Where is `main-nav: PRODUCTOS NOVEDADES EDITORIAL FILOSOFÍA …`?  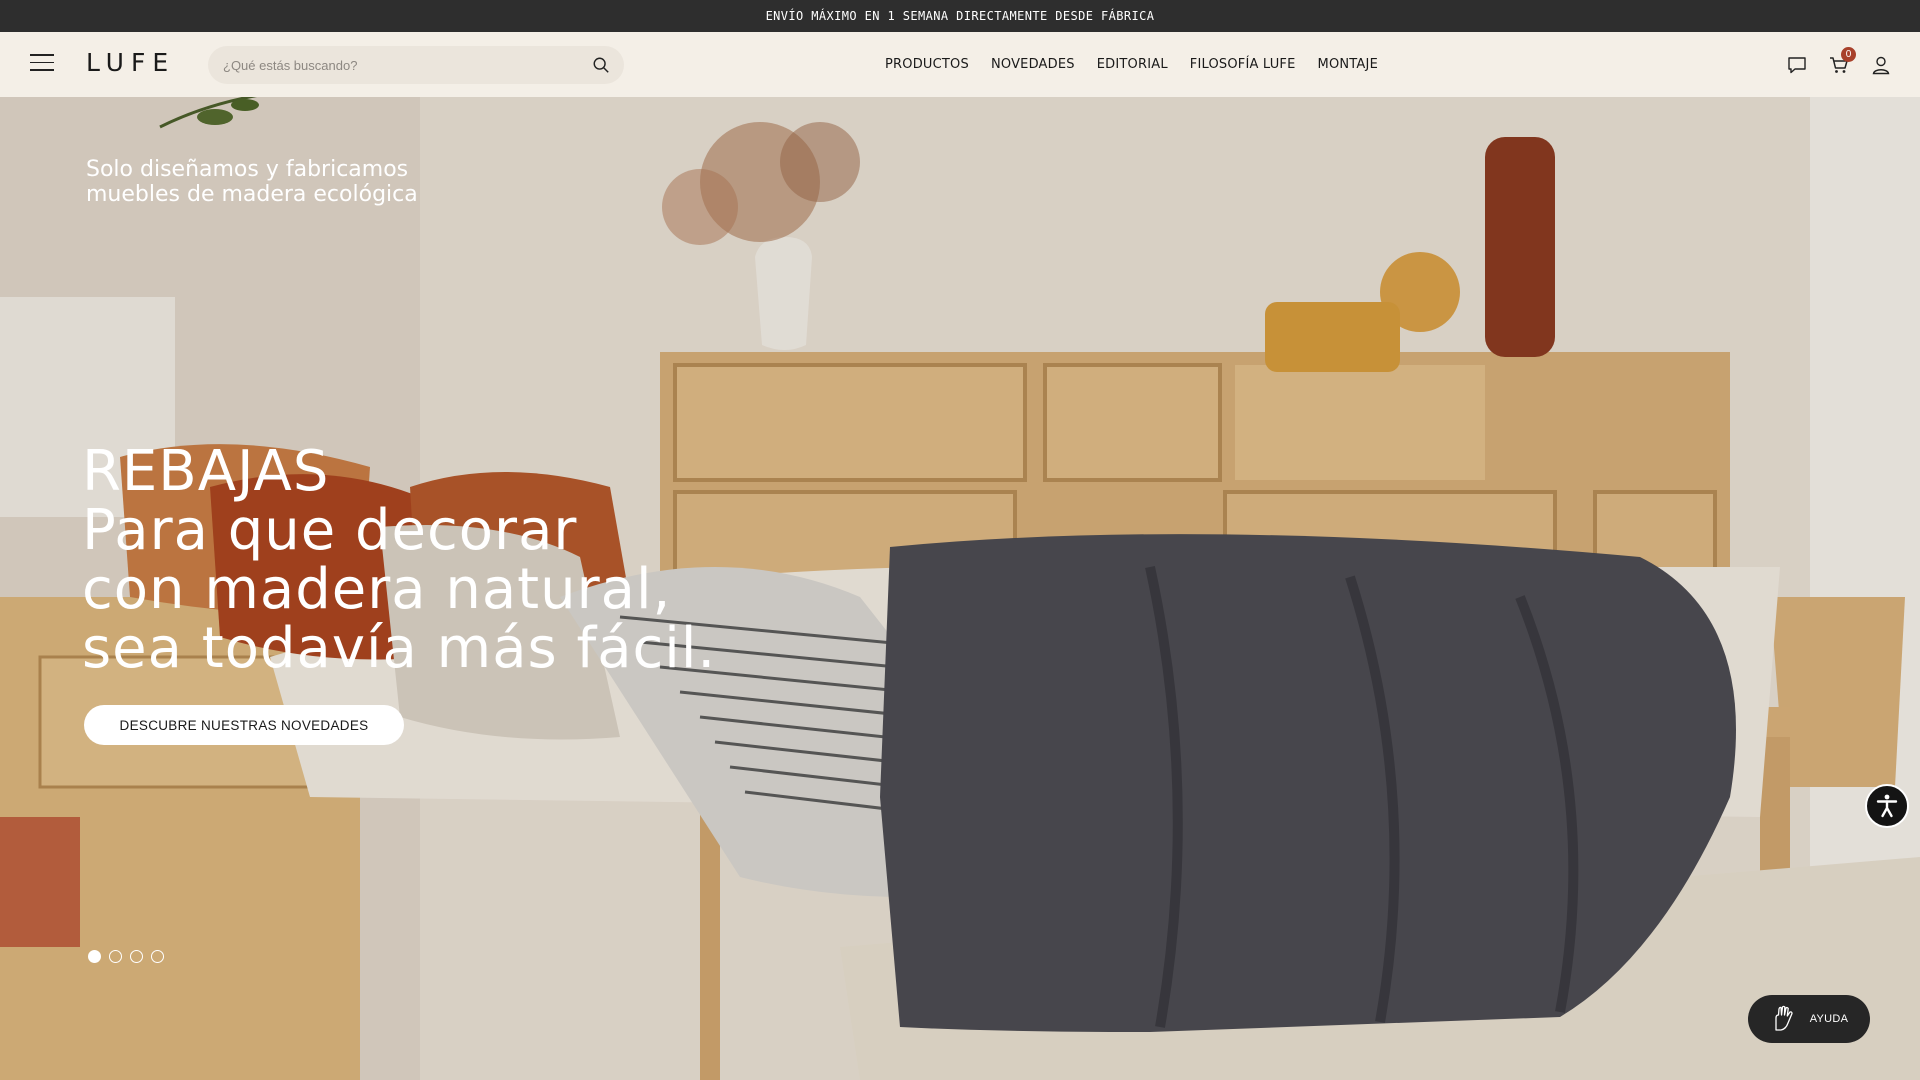
main-nav: PRODUCTOS NOVEDADES EDITORIAL FILOSOFÍA … is located at coordinates (1142, 64).